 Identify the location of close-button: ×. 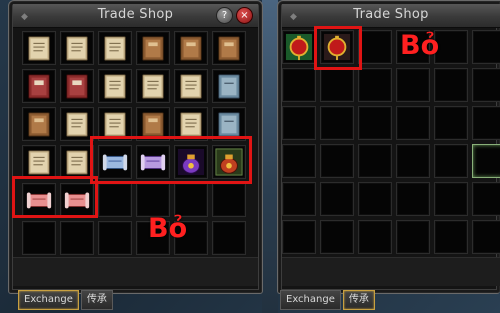
(244, 15).